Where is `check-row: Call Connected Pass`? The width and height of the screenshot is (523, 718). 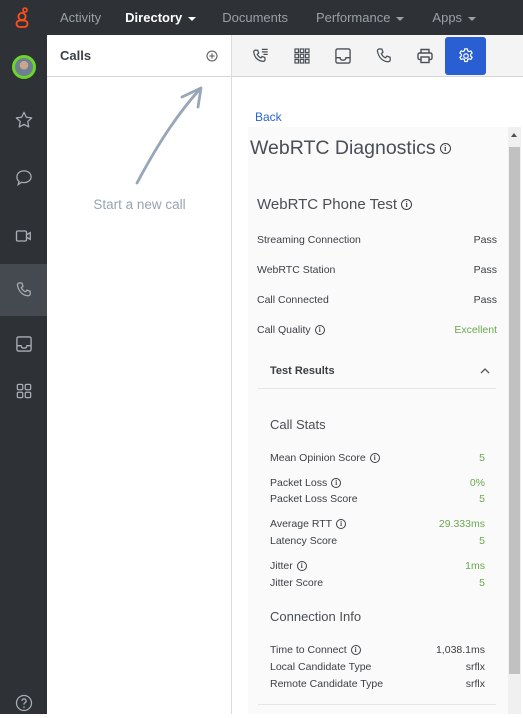 check-row: Call Connected Pass is located at coordinates (377, 300).